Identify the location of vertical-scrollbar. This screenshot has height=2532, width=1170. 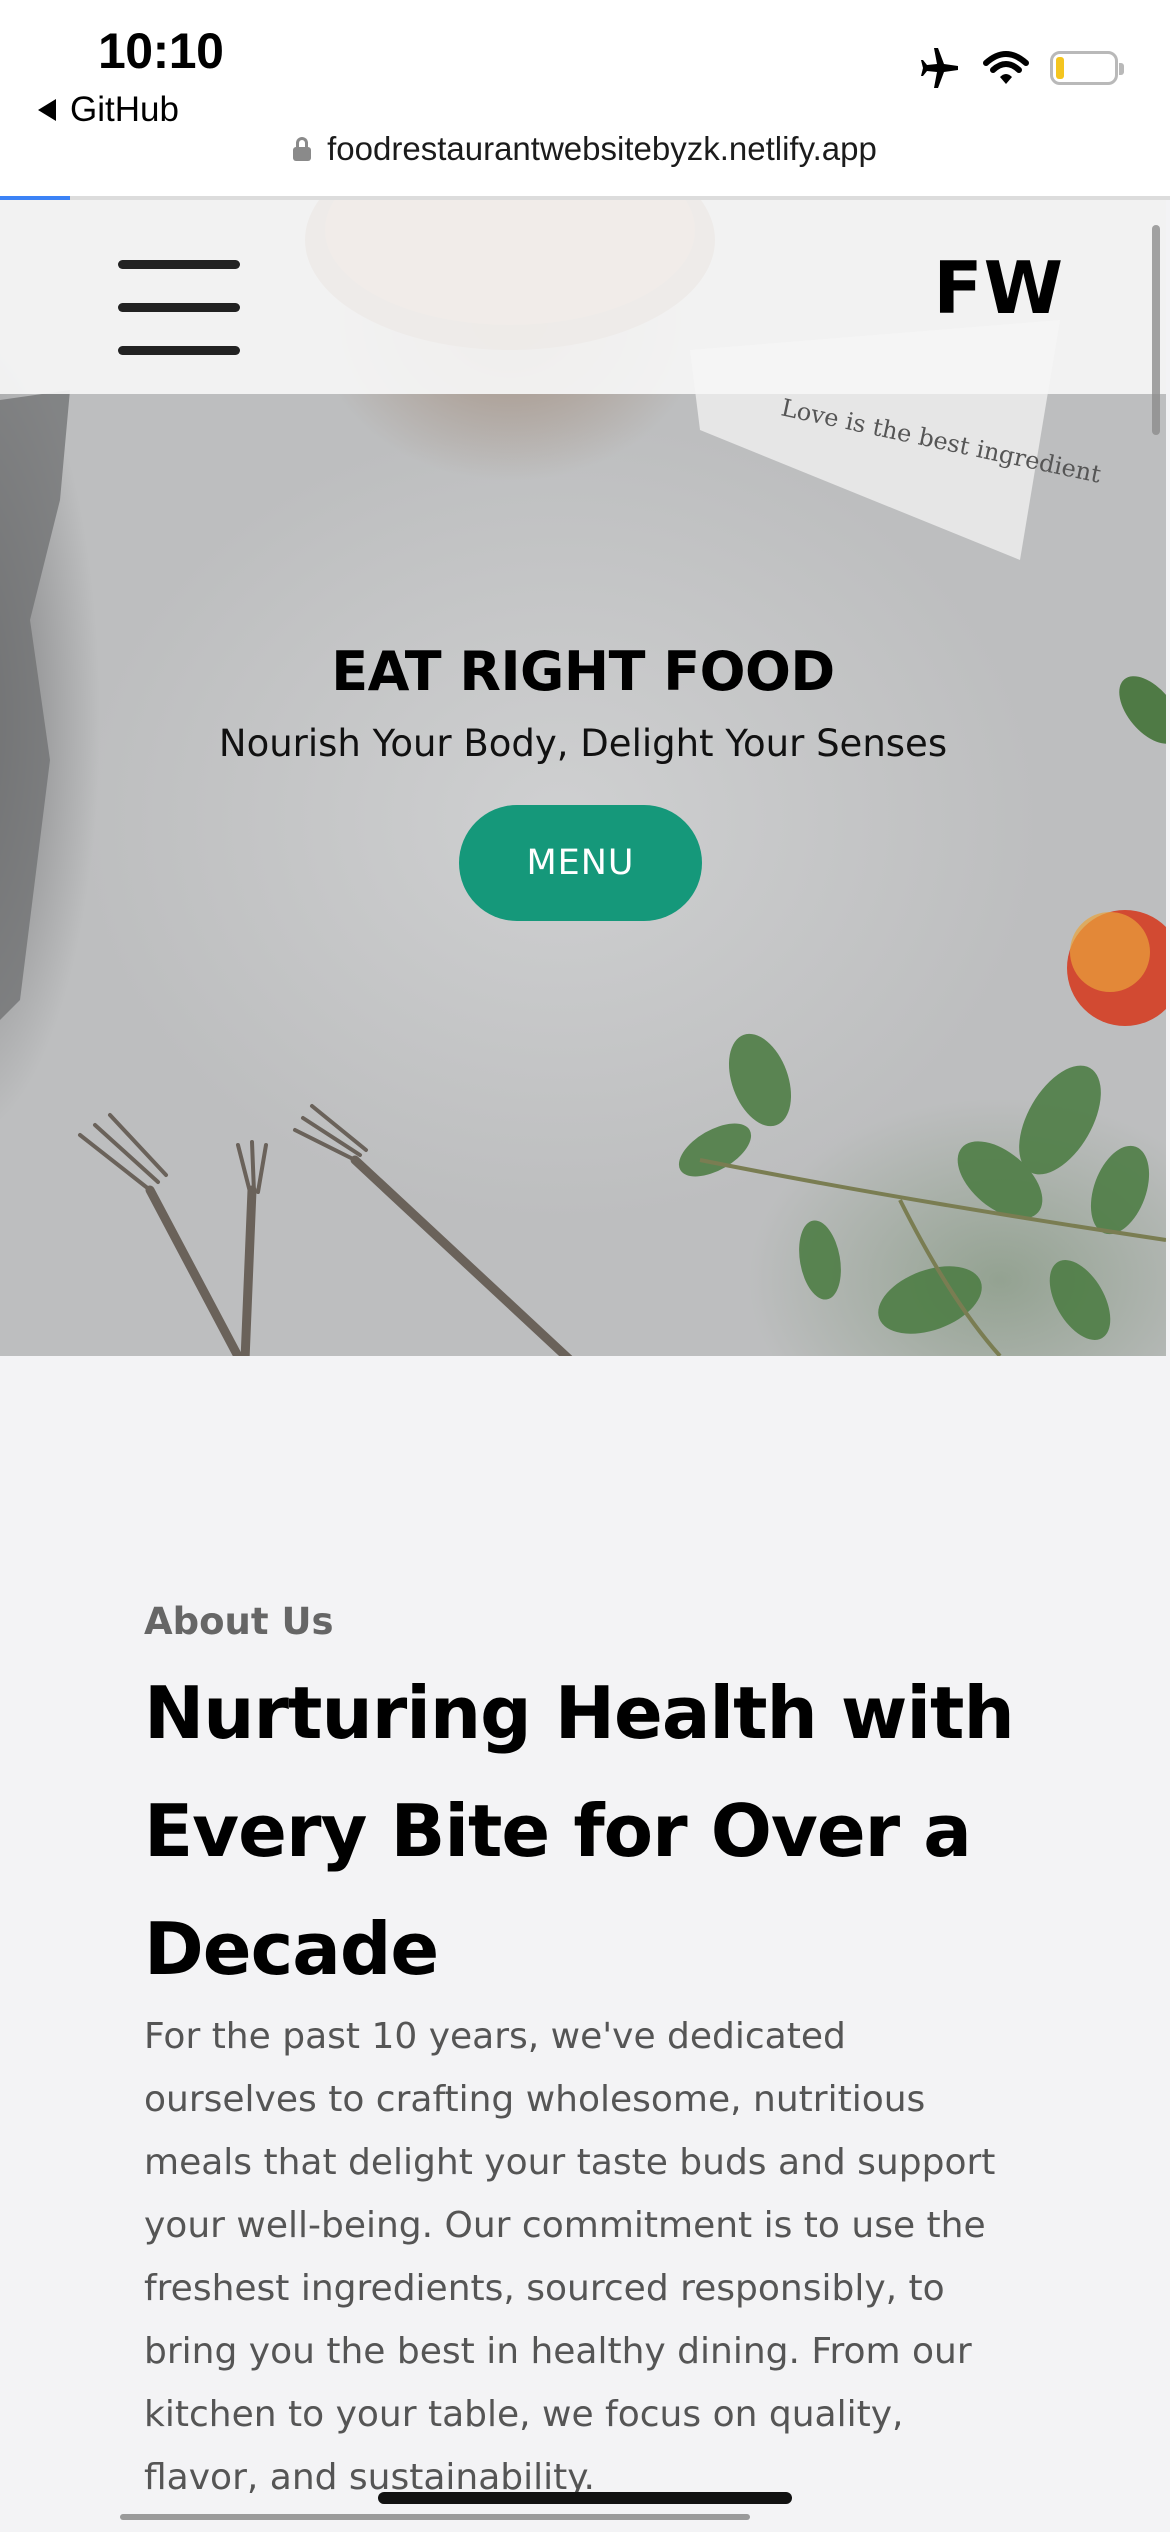
(1156, 330).